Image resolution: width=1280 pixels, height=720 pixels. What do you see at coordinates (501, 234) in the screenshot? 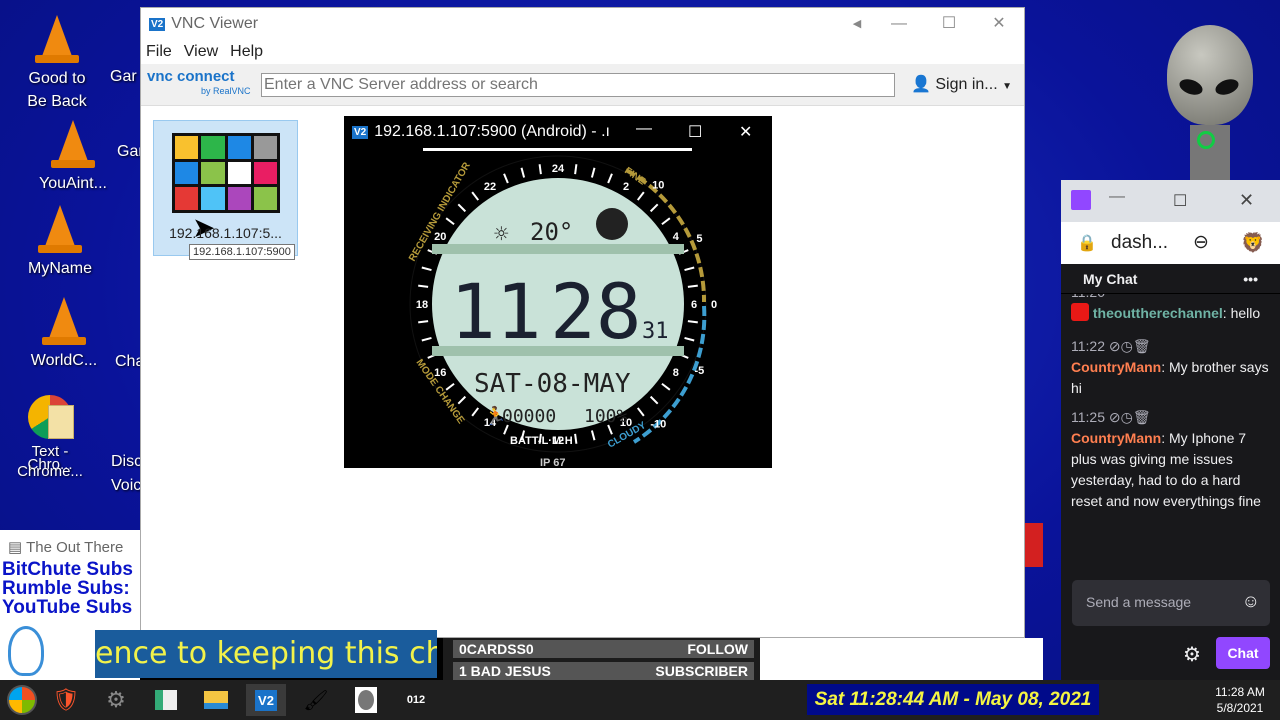
I see `sun-icon: ☼` at bounding box center [501, 234].